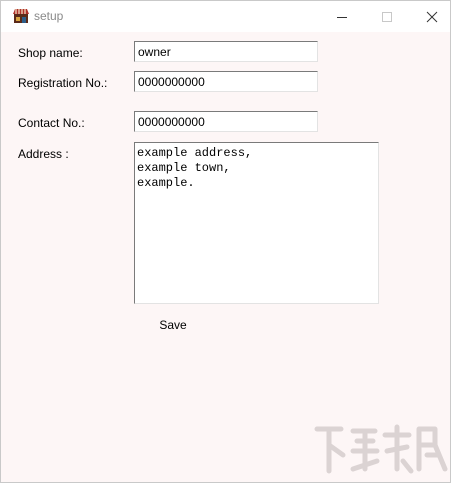 Image resolution: width=451 pixels, height=483 pixels. I want to click on address-label: Address :, so click(43, 154).